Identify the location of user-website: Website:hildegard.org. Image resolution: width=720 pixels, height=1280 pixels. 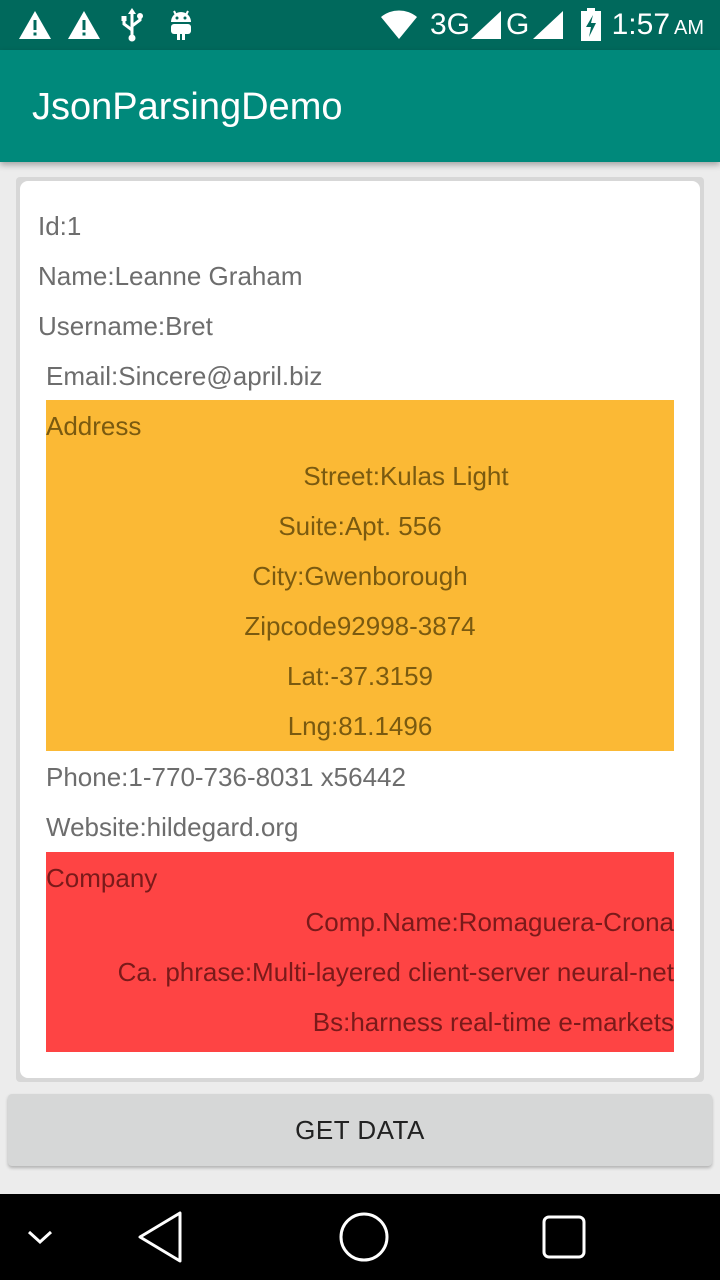
(172, 827).